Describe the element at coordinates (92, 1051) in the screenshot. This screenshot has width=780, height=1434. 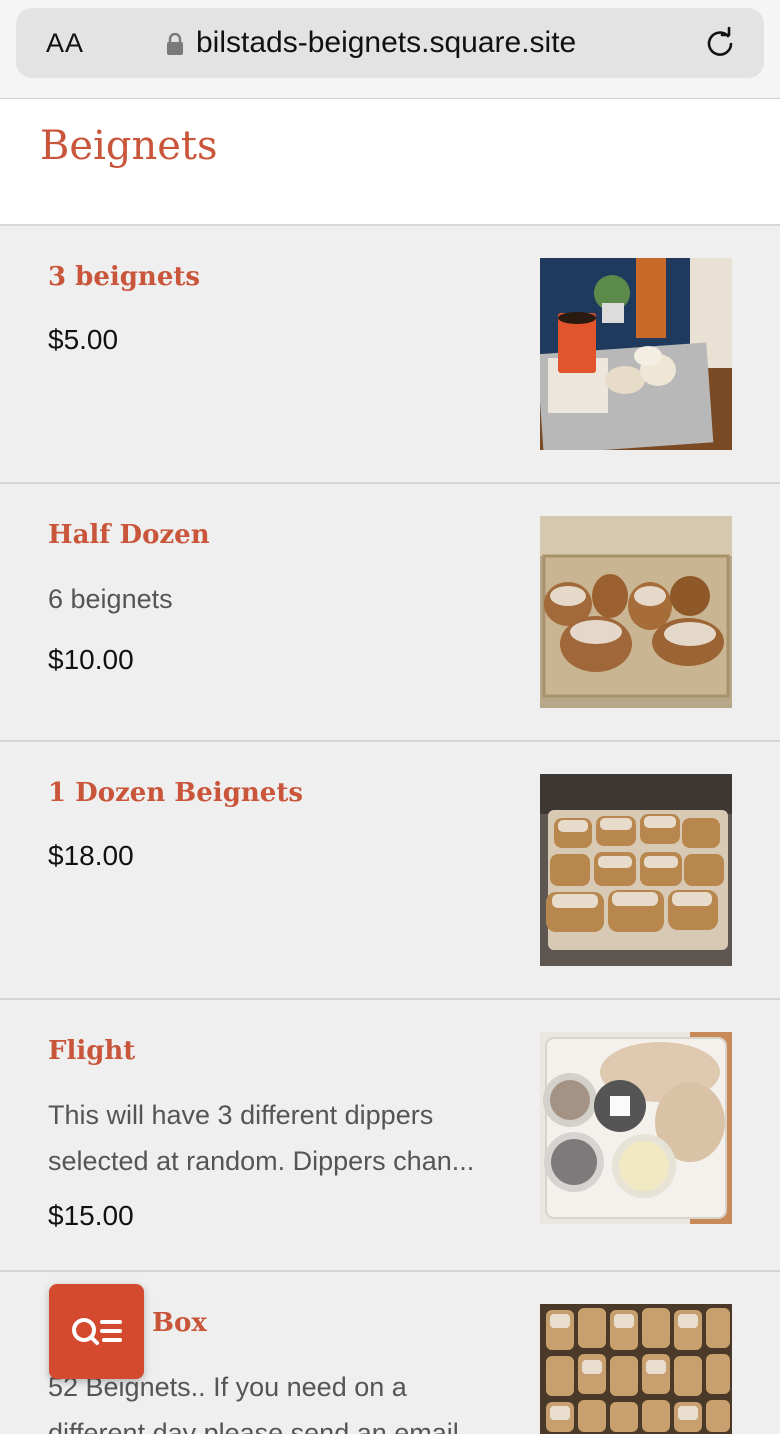
I see `item-name: Flight` at that location.